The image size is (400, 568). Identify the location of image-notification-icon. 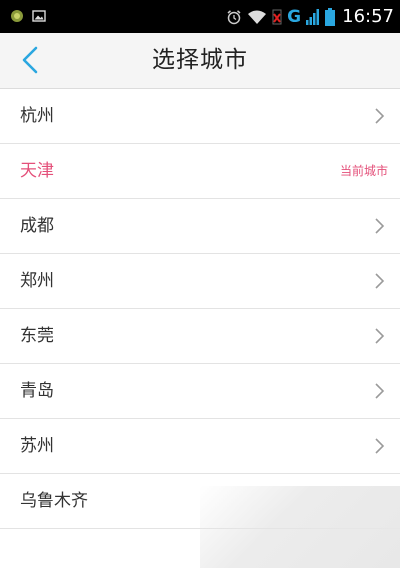
(39, 16).